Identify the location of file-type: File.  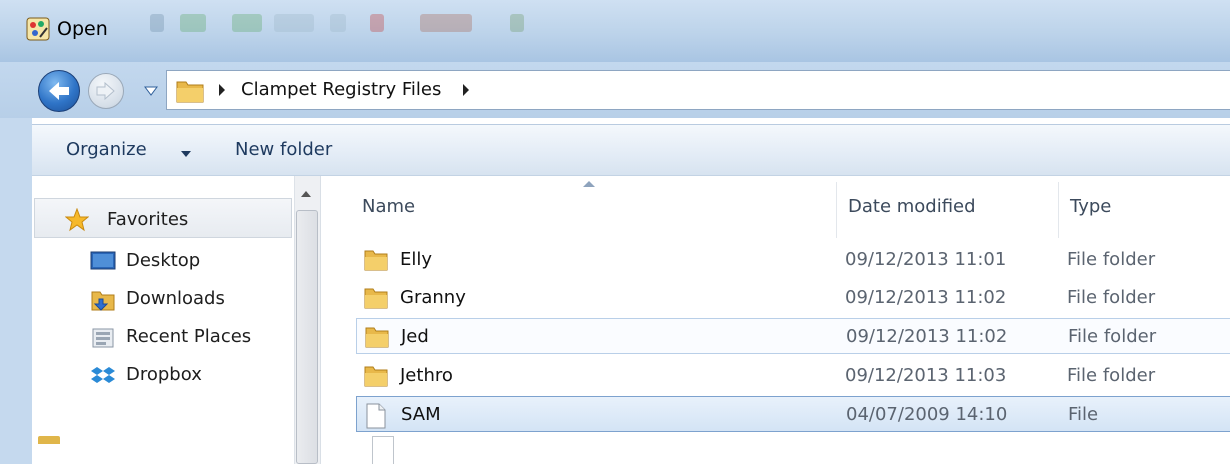
(1083, 414).